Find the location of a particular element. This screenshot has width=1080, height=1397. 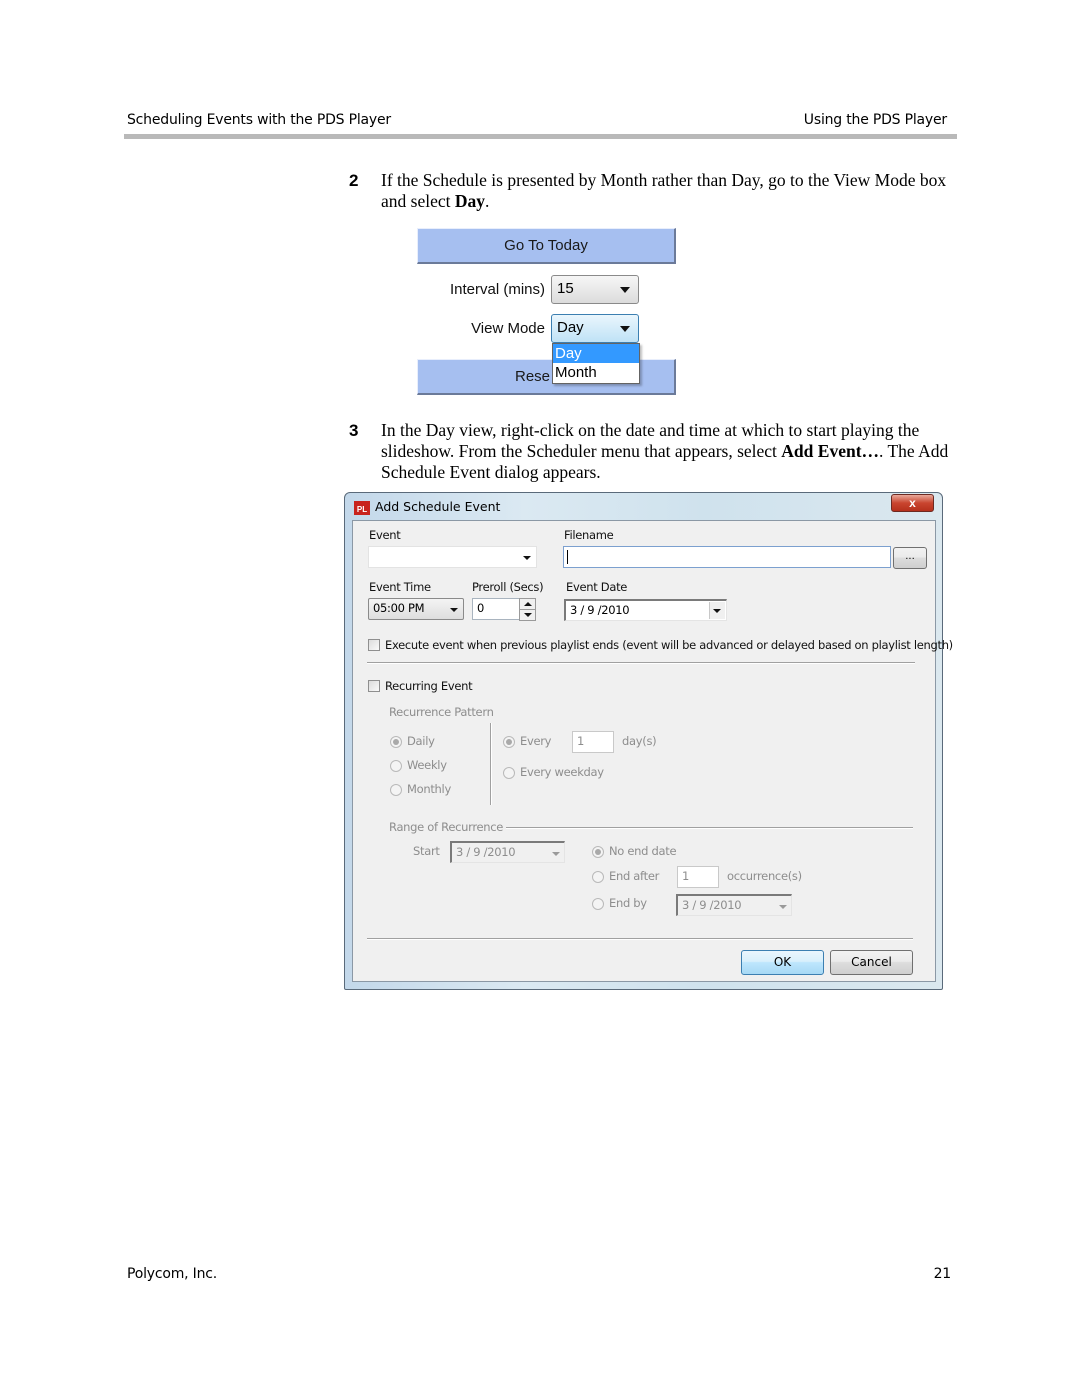

end-after-radio is located at coordinates (598, 877).